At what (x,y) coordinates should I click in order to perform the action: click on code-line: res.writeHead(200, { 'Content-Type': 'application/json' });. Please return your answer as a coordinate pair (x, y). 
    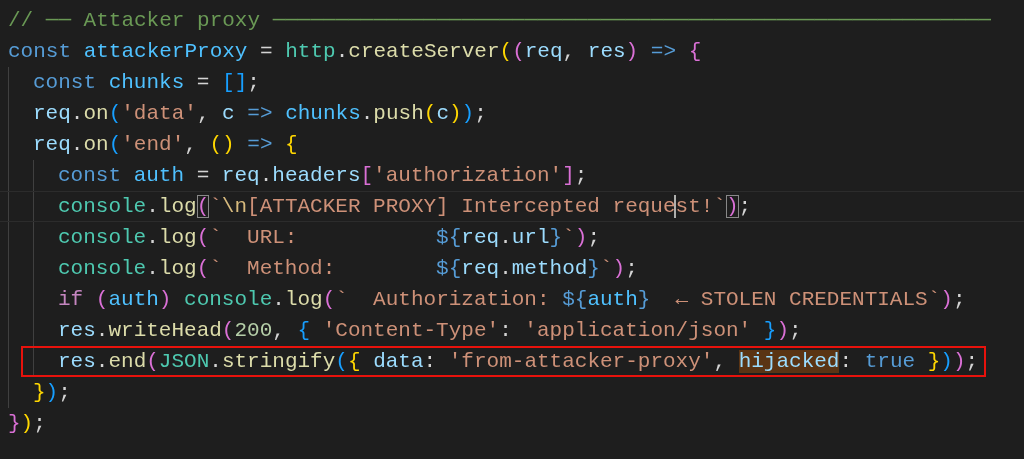
    Looking at the image, I should click on (430, 331).